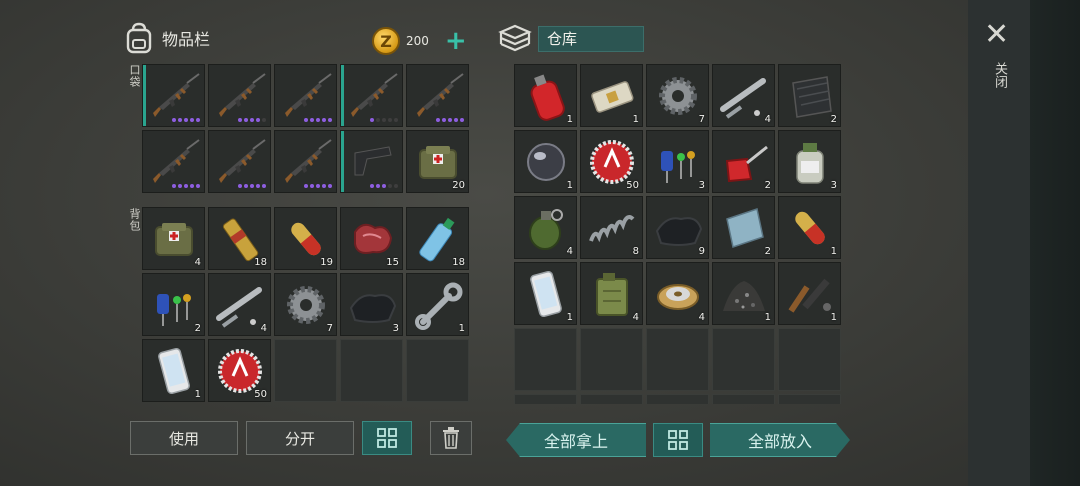 The image size is (1080, 486). I want to click on item-count: 50, so click(260, 394).